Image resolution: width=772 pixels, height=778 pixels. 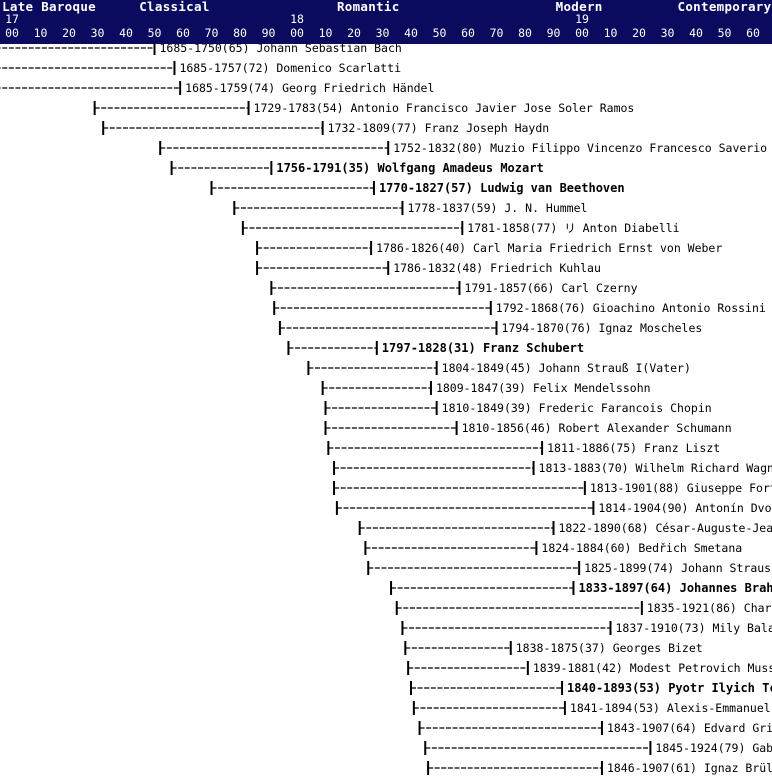 What do you see at coordinates (615, 368) in the screenshot?
I see `composer-name: Johann Strauß I(Vater)` at bounding box center [615, 368].